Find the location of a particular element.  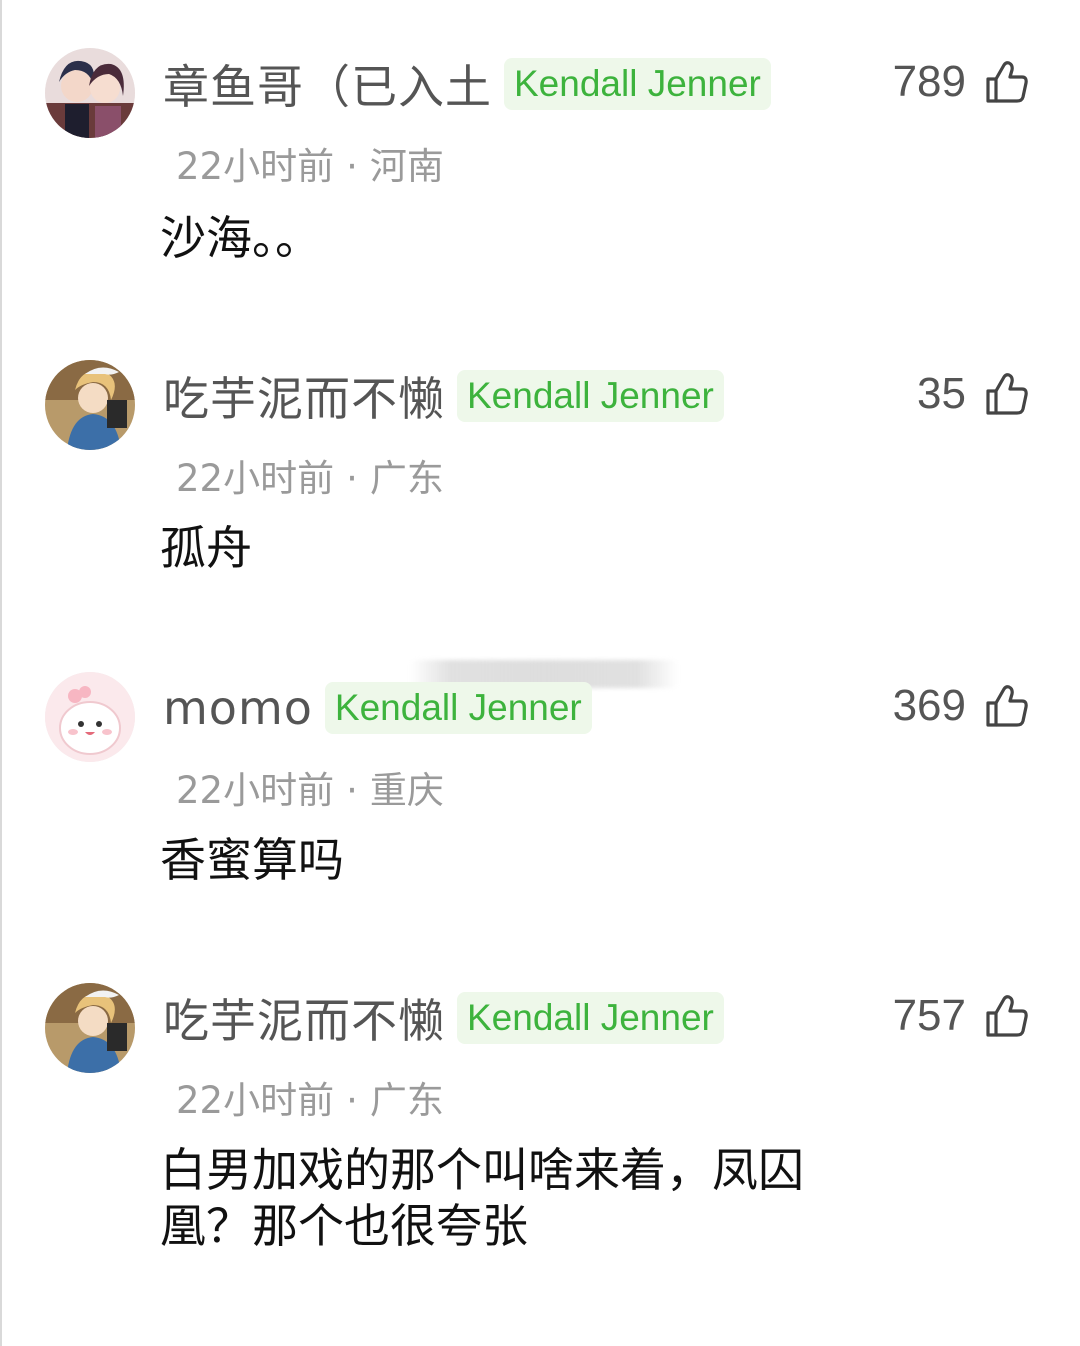

like-count: 757 is located at coordinates (929, 1015).